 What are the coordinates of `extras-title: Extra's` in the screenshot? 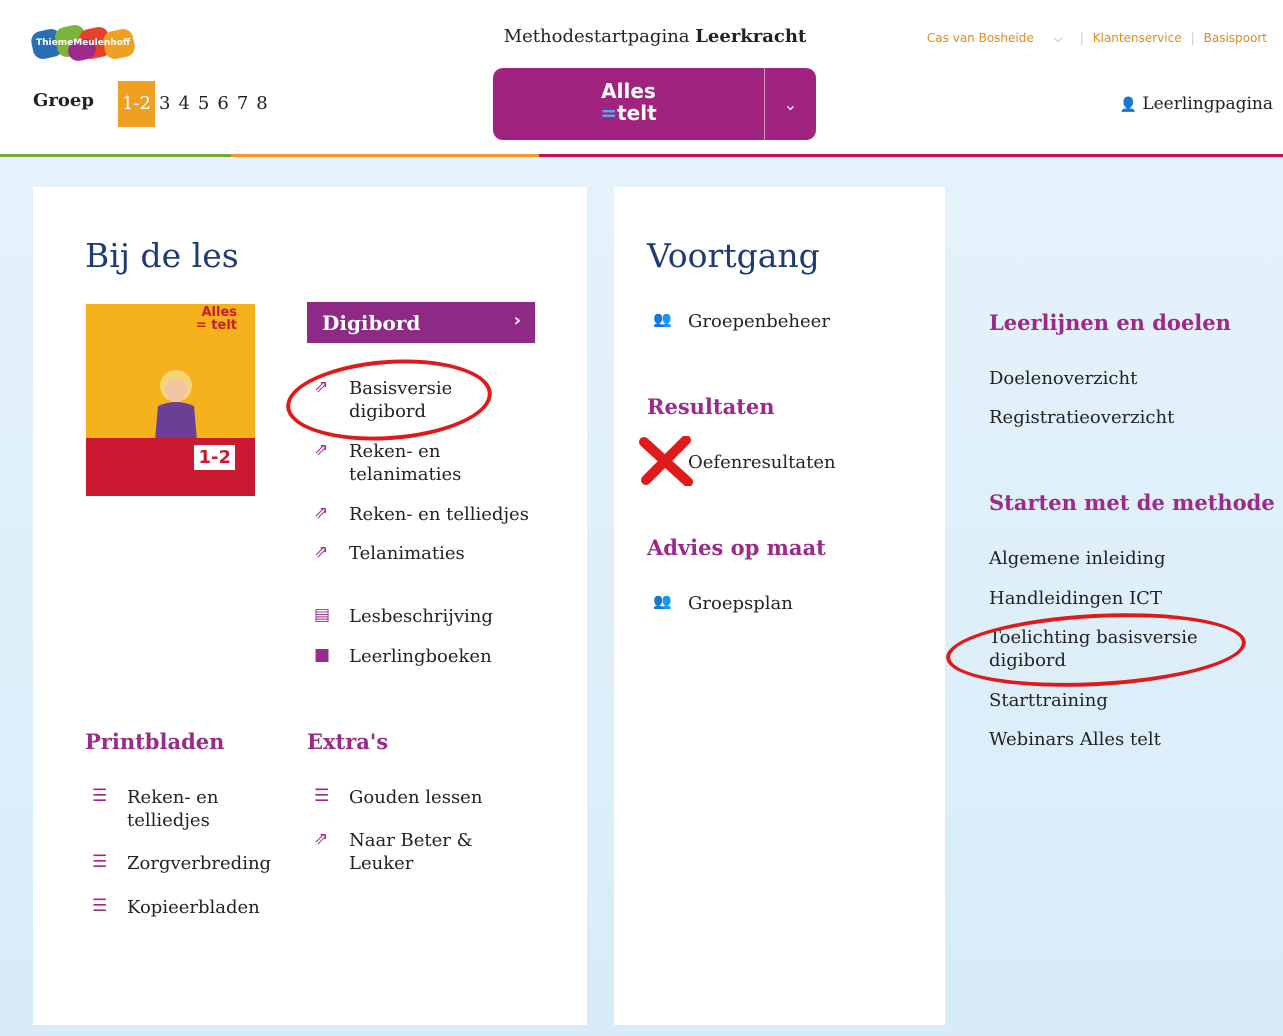 It's located at (348, 741).